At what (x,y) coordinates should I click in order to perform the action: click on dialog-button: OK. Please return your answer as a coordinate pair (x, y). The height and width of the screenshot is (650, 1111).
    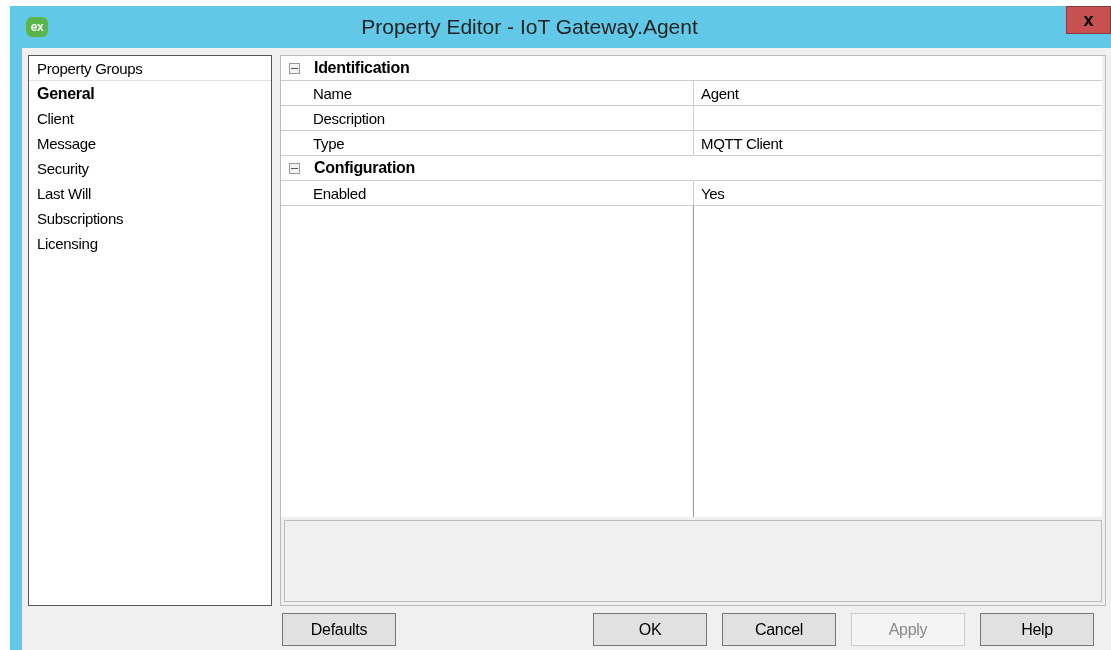
    Looking at the image, I should click on (650, 629).